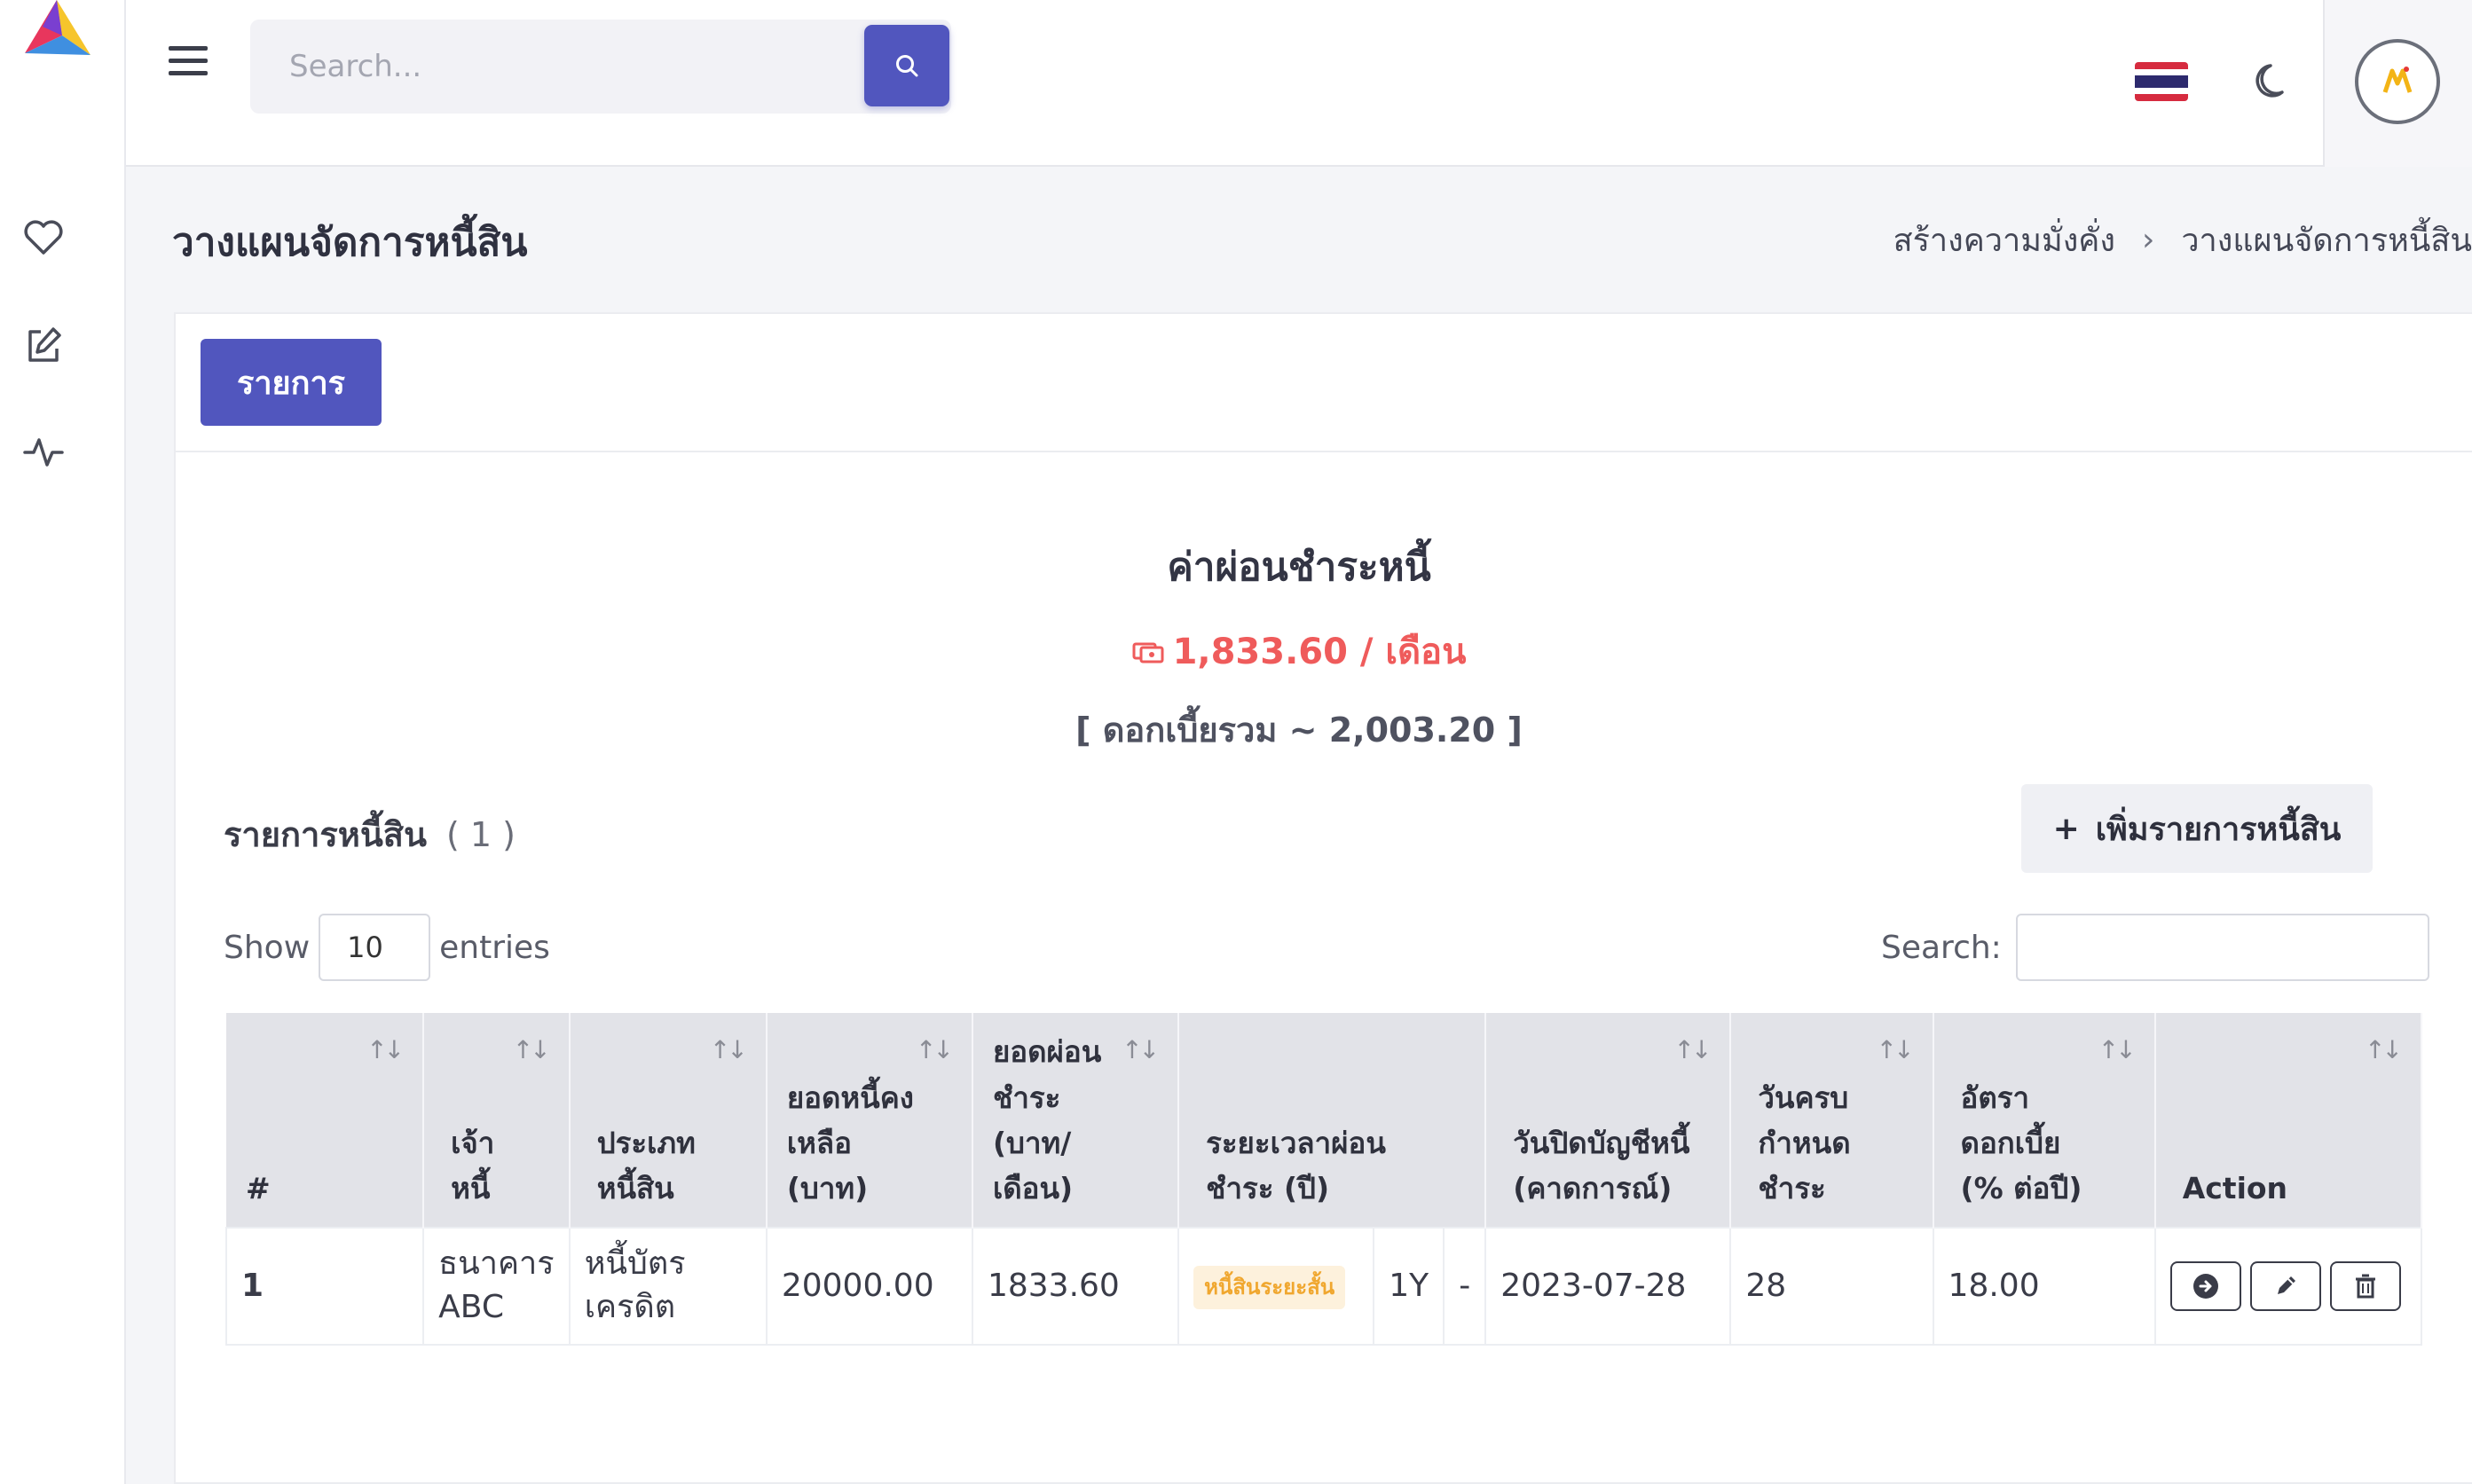  What do you see at coordinates (1075, 1286) in the screenshot?
I see `cell-payment: 1833.60` at bounding box center [1075, 1286].